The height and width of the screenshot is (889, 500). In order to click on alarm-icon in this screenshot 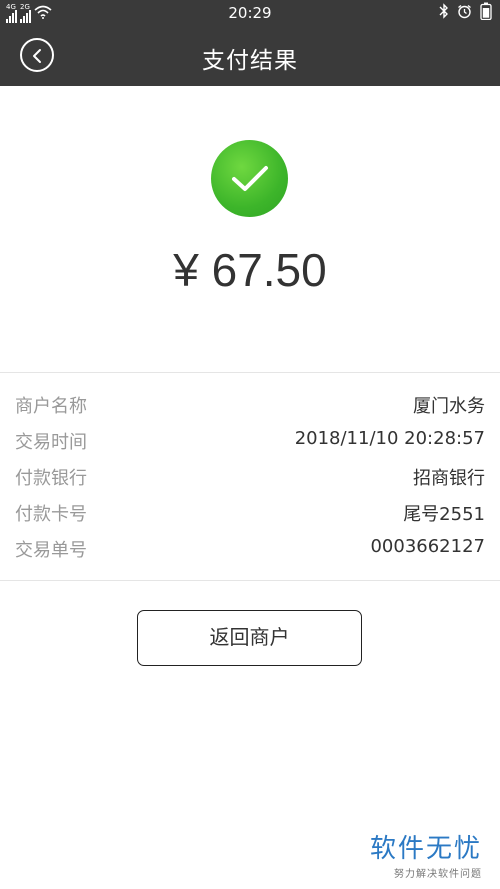, I will do `click(464, 13)`.